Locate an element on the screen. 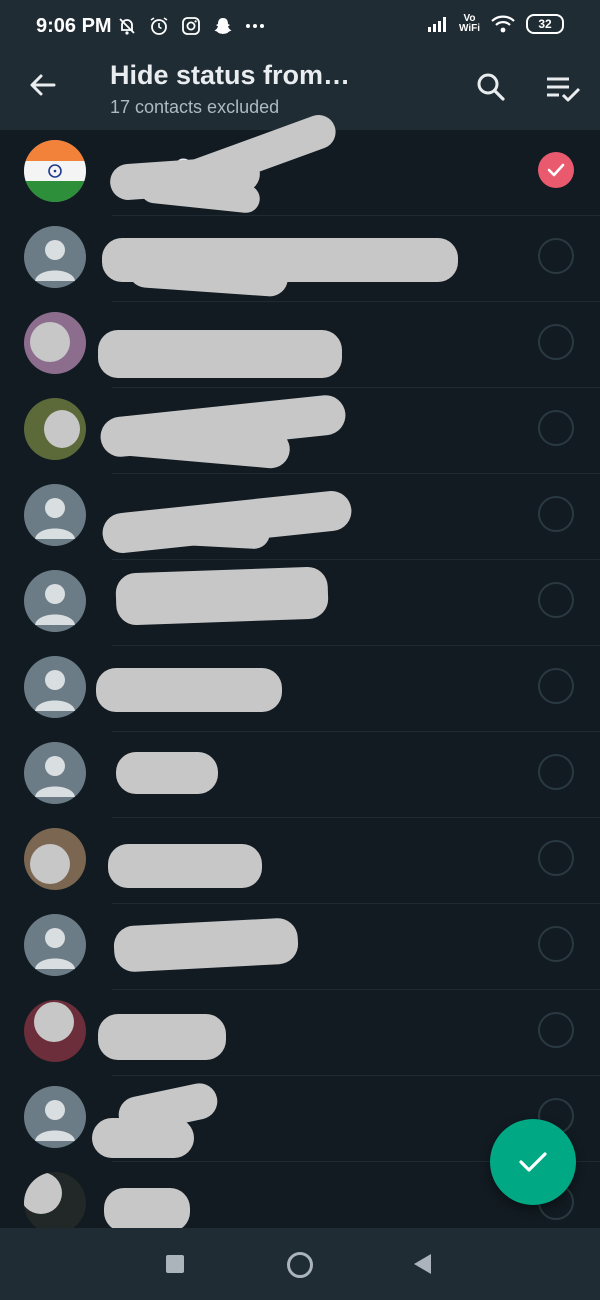 The width and height of the screenshot is (600, 1300). alarm-icon is located at coordinates (159, 26).